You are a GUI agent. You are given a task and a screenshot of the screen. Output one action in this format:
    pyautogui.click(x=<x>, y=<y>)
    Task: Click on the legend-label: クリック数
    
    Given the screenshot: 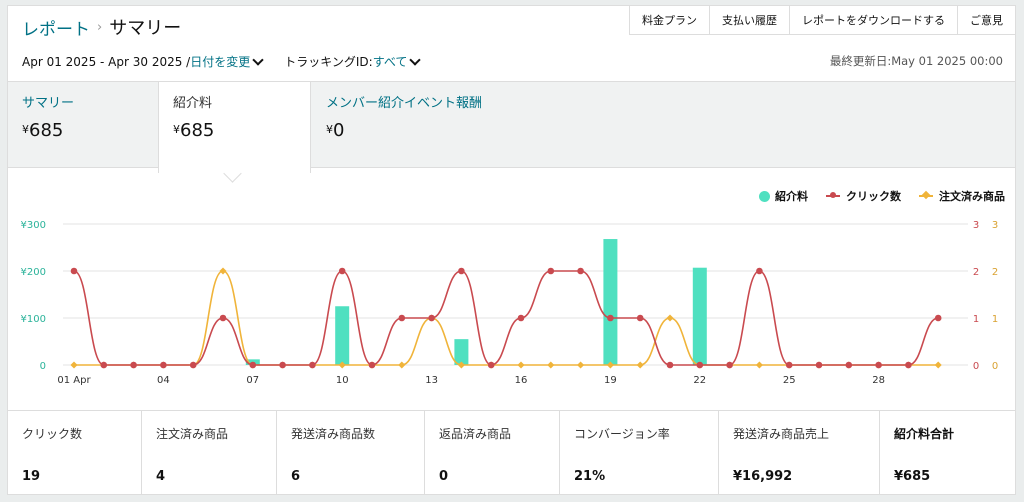 What is the action you would take?
    pyautogui.click(x=873, y=196)
    